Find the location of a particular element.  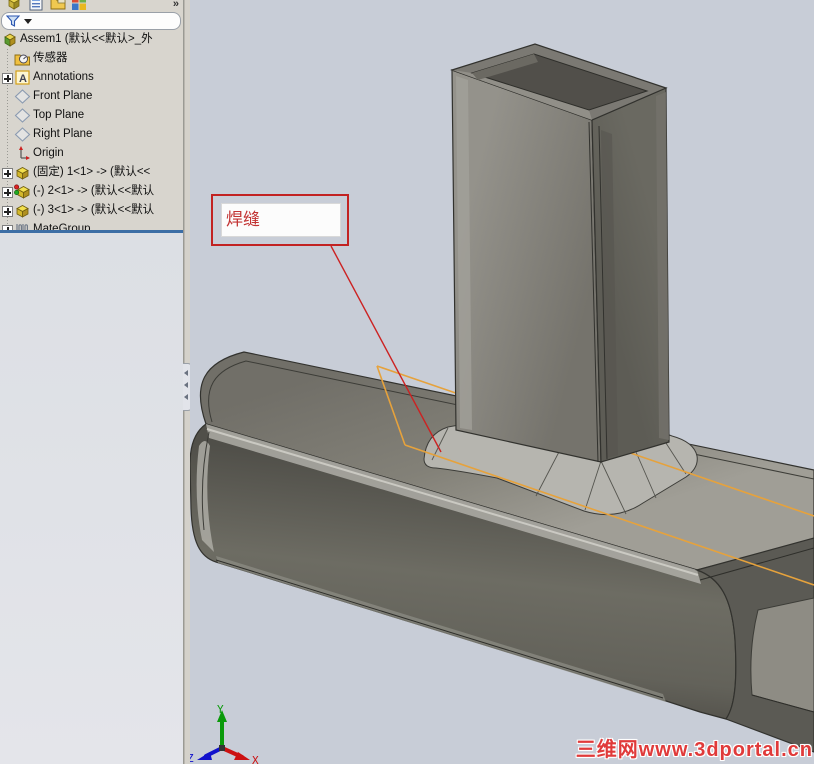

tree-item-label: Assem1 (默认<<默认>_外 is located at coordinates (86, 39).